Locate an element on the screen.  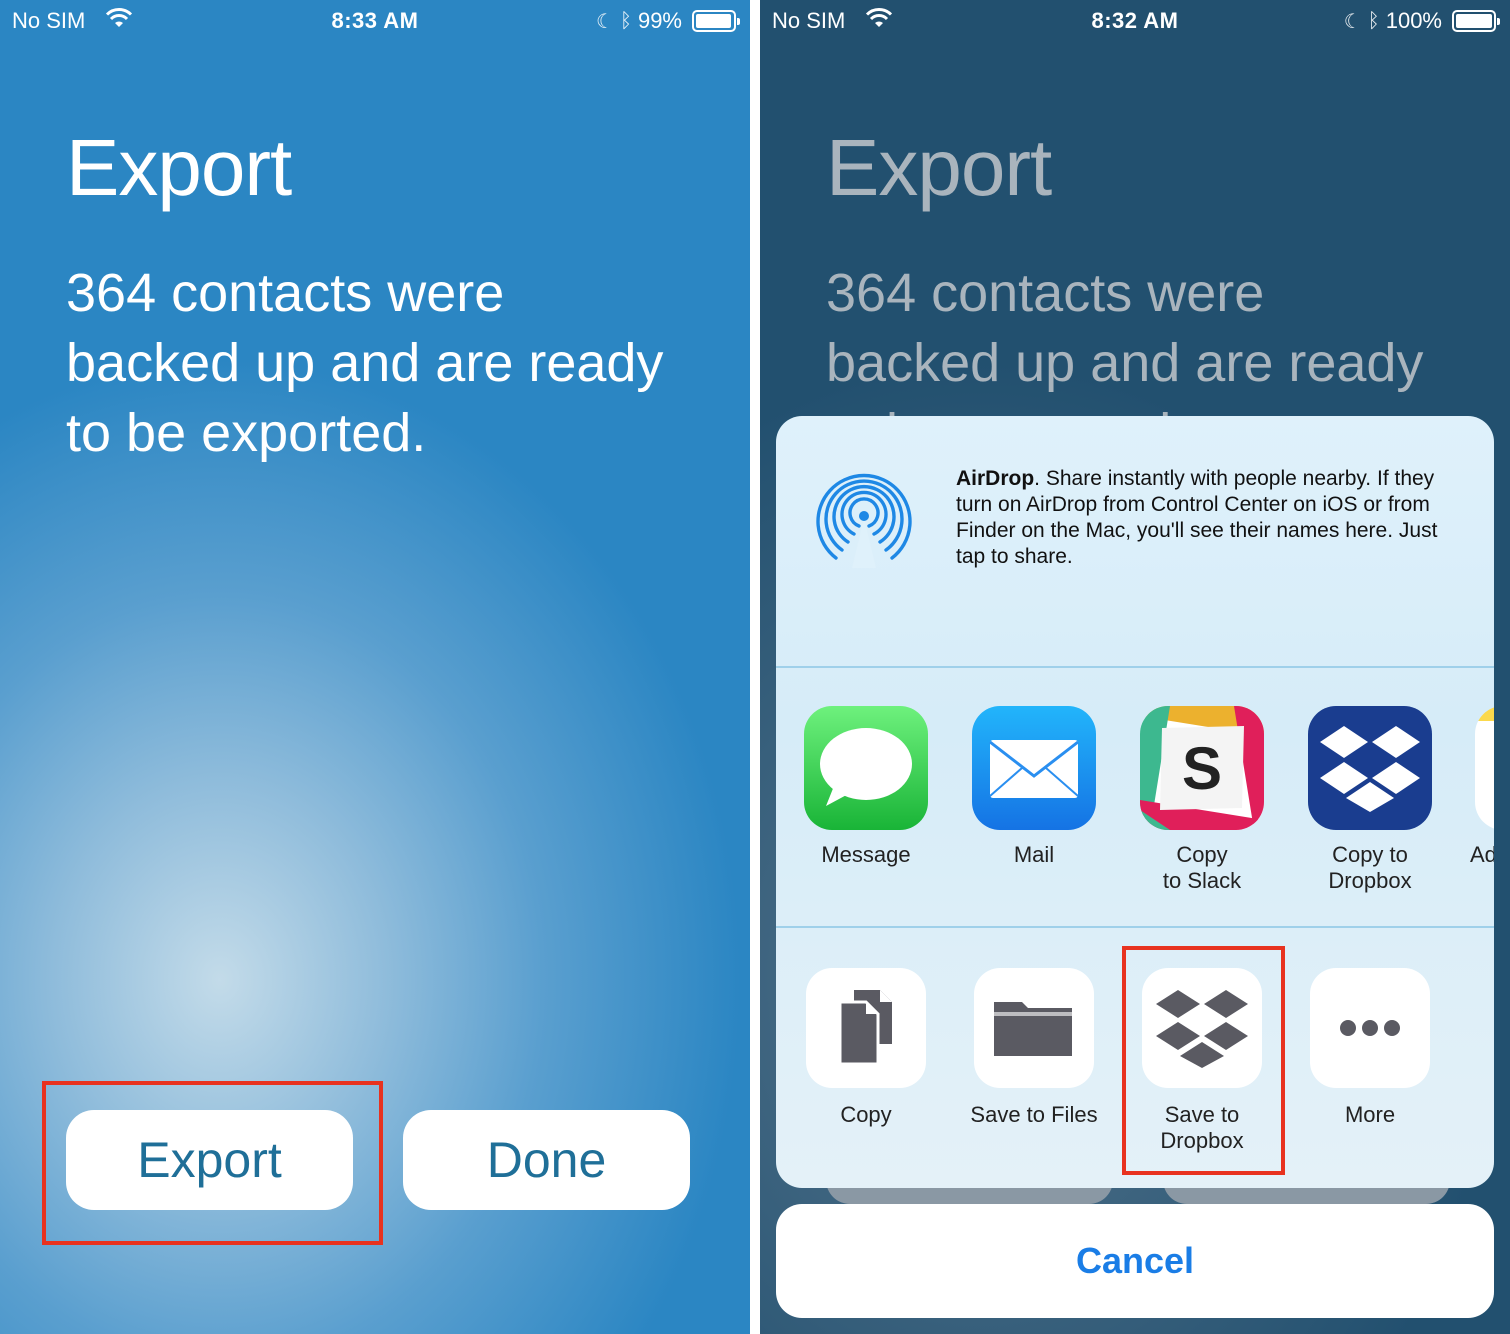
done-button: Done is located at coordinates (546, 1160).